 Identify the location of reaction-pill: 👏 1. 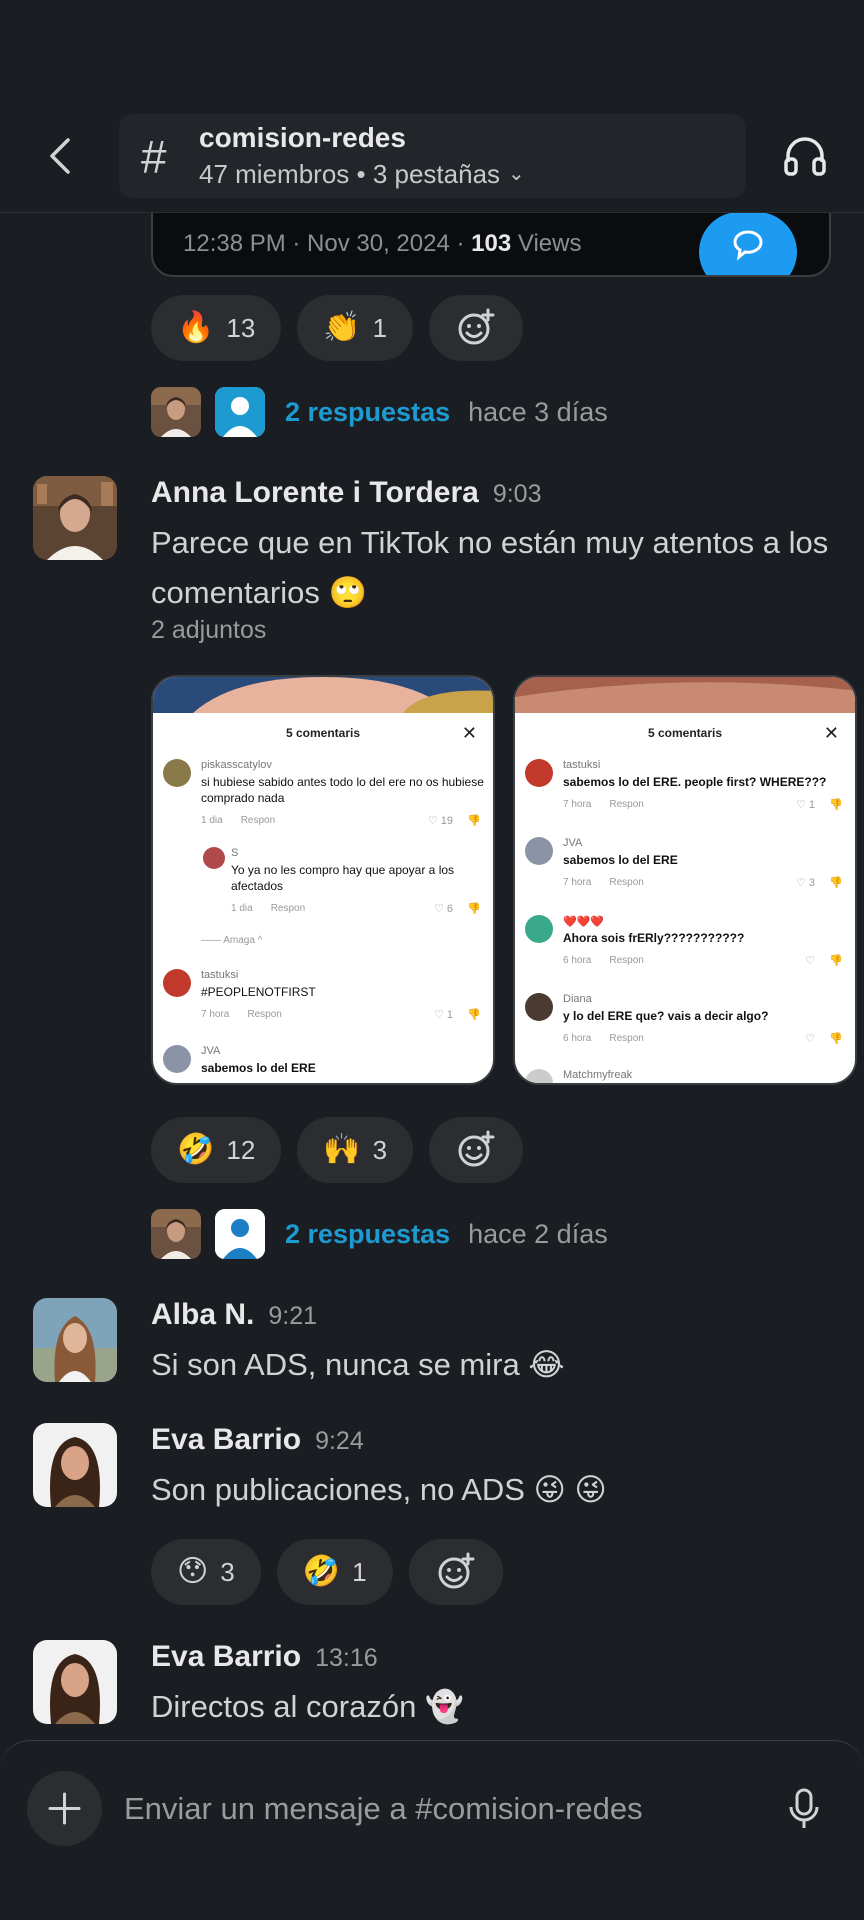
(355, 328).